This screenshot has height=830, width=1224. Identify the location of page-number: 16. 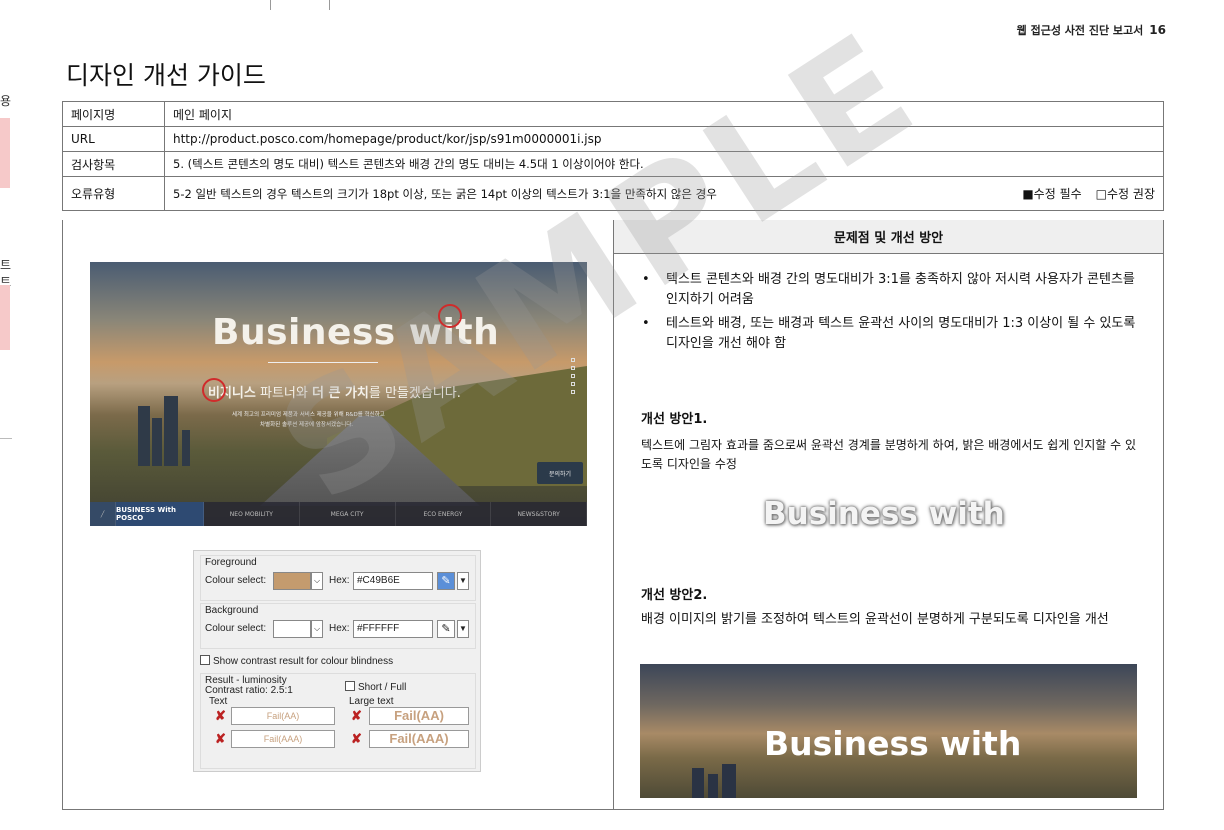
(1157, 30).